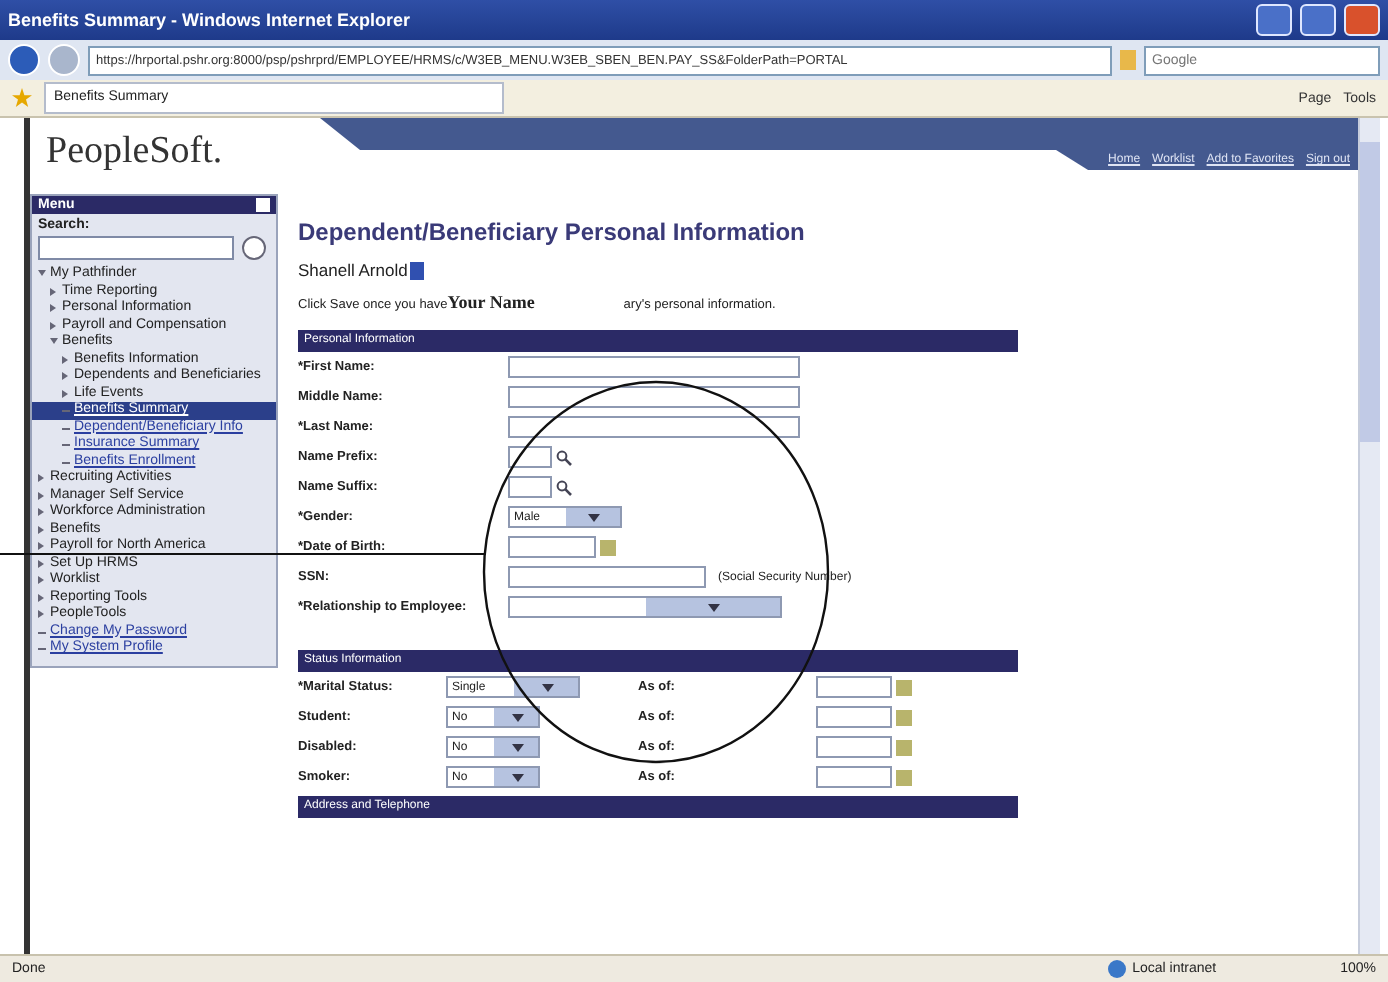  I want to click on scrollbar, so click(1369, 538).